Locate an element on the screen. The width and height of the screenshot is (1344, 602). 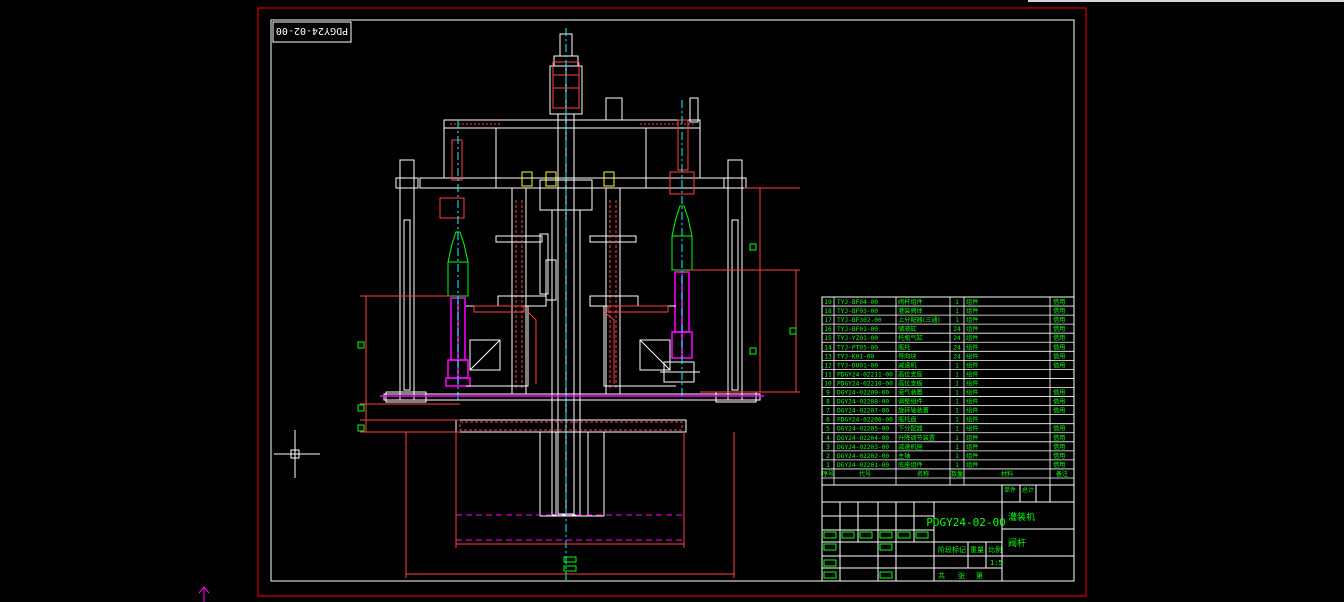
bom-item-name: 阀杆组件 is located at coordinates (910, 302).